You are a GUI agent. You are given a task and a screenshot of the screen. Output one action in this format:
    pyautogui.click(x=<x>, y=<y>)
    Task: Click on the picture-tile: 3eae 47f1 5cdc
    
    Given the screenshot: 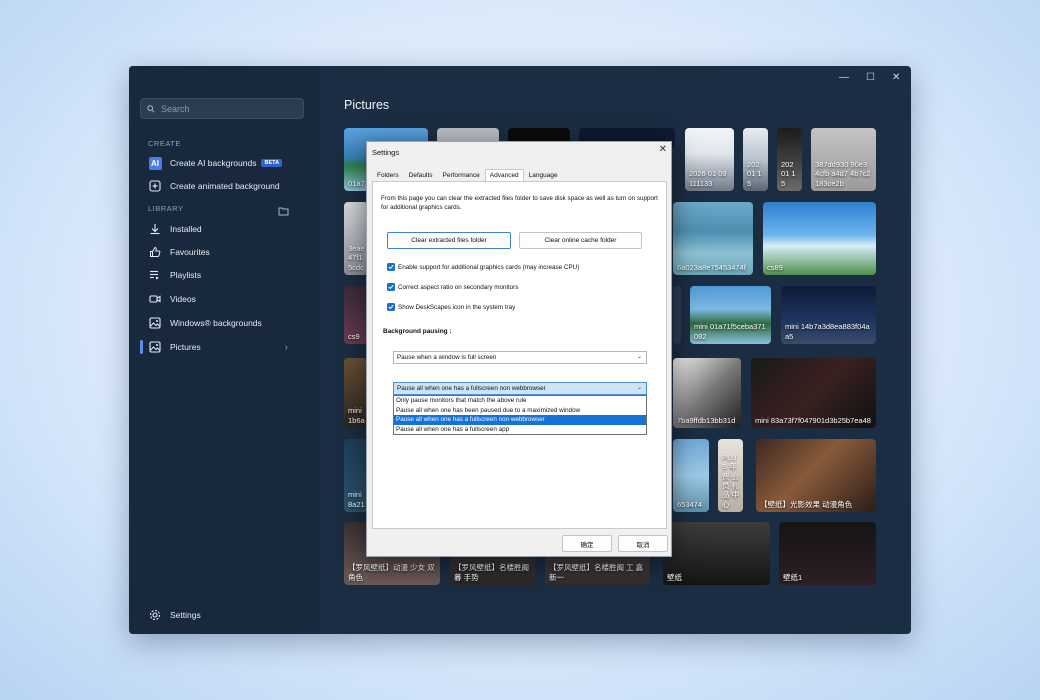 What is the action you would take?
    pyautogui.click(x=356, y=238)
    